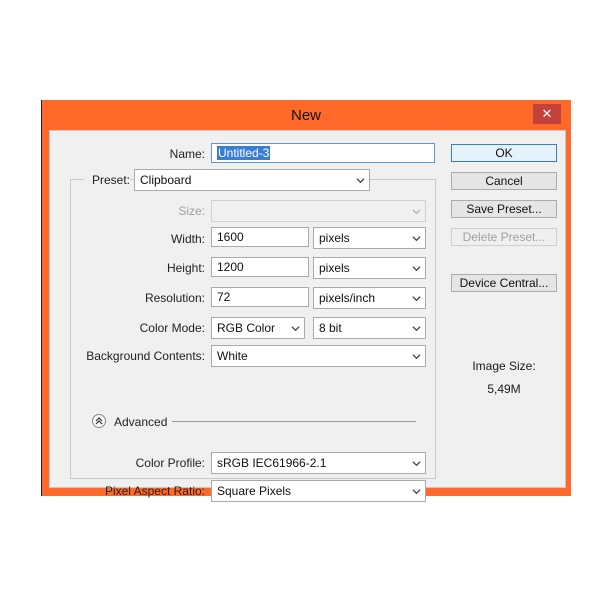 The width and height of the screenshot is (600, 600). I want to click on width-label: Width:, so click(187, 239).